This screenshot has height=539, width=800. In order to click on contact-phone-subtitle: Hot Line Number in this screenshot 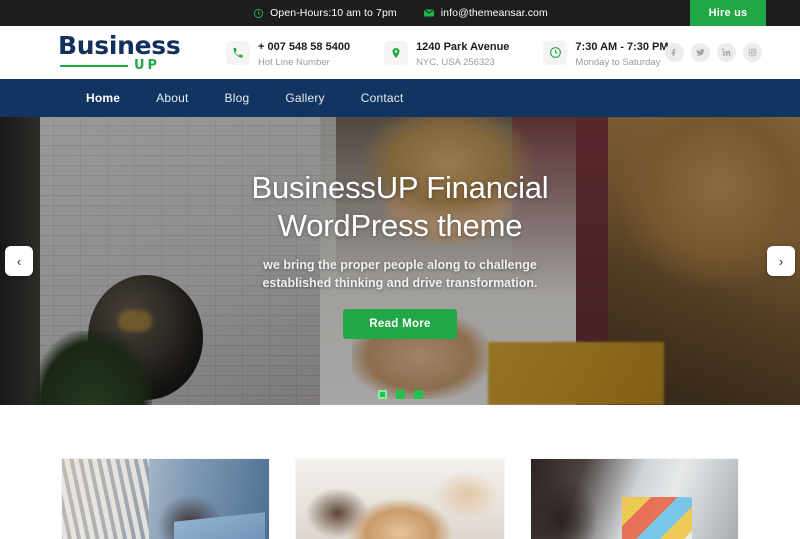, I will do `click(294, 63)`.